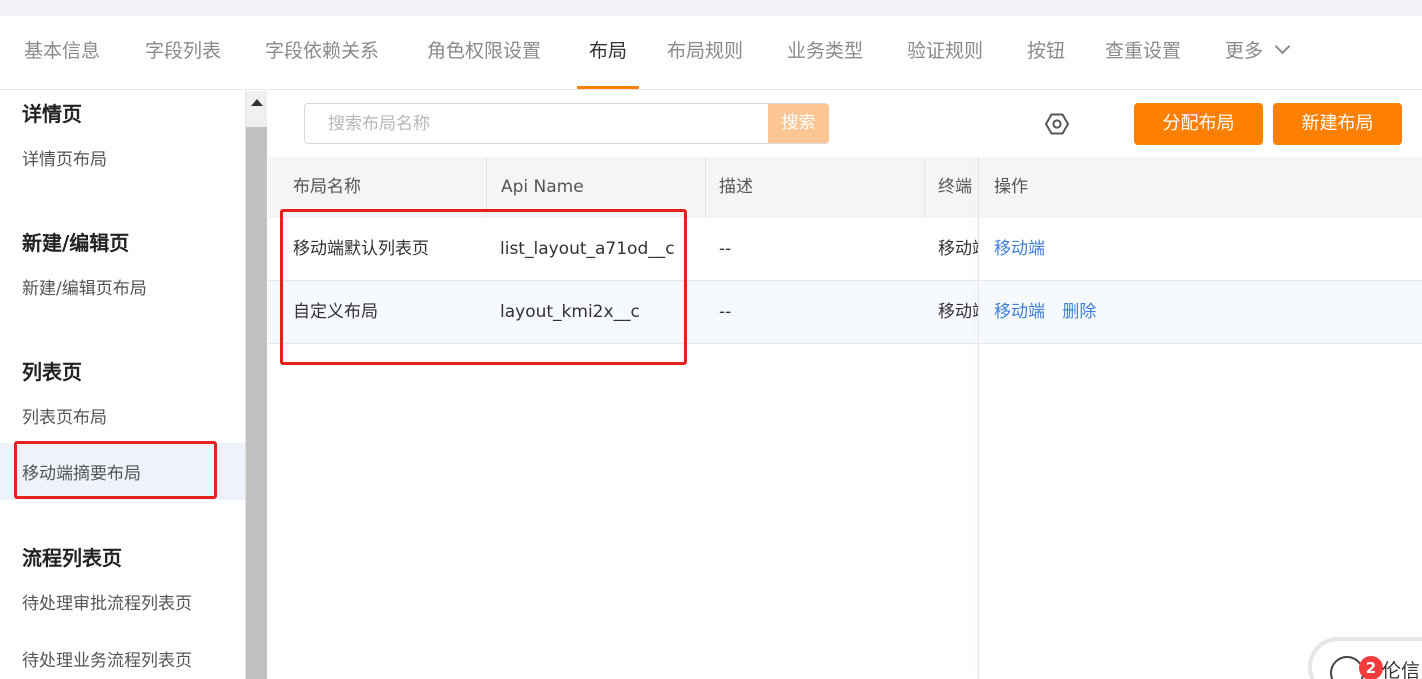 The width and height of the screenshot is (1422, 679). I want to click on column-header-terminal: 终端, so click(955, 187).